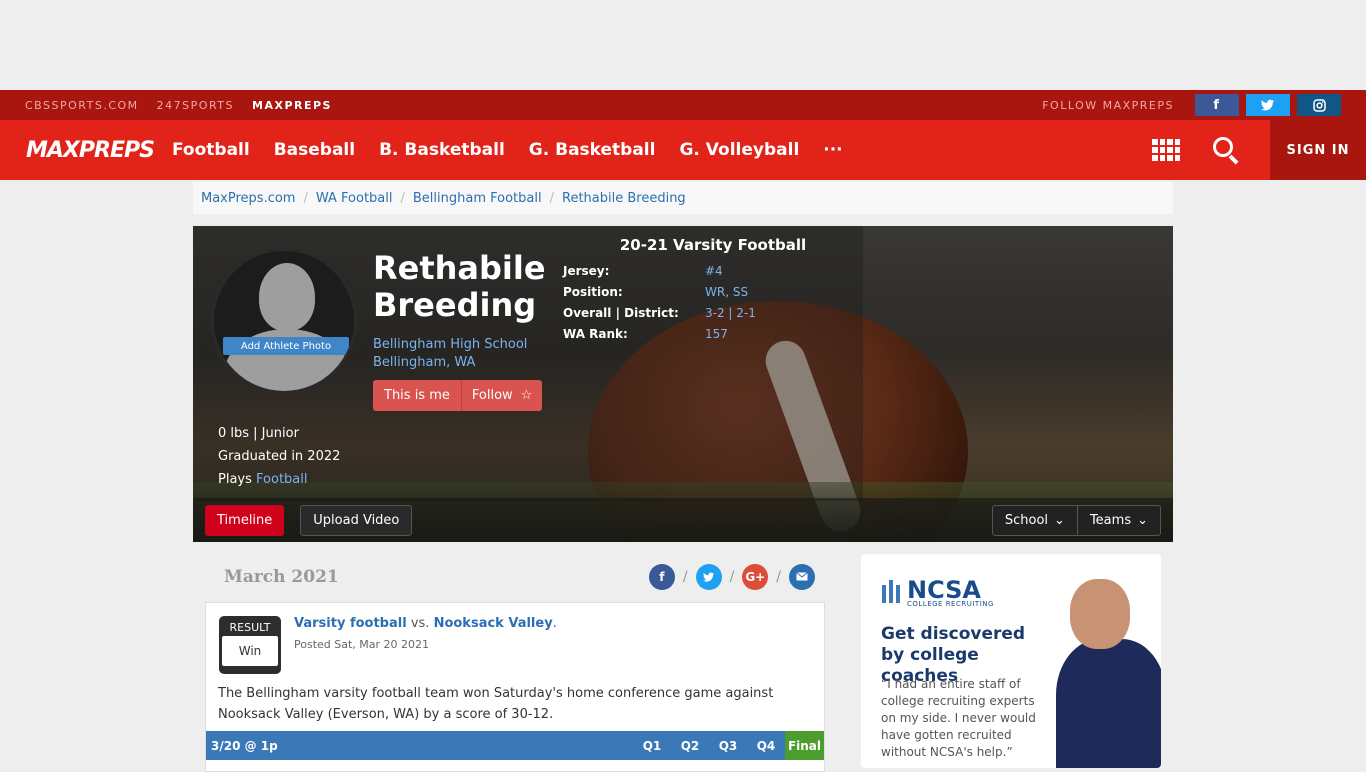 The height and width of the screenshot is (772, 1366). What do you see at coordinates (286, 346) in the screenshot?
I see `add-athlete-photo-button: Add Athlete Photo` at bounding box center [286, 346].